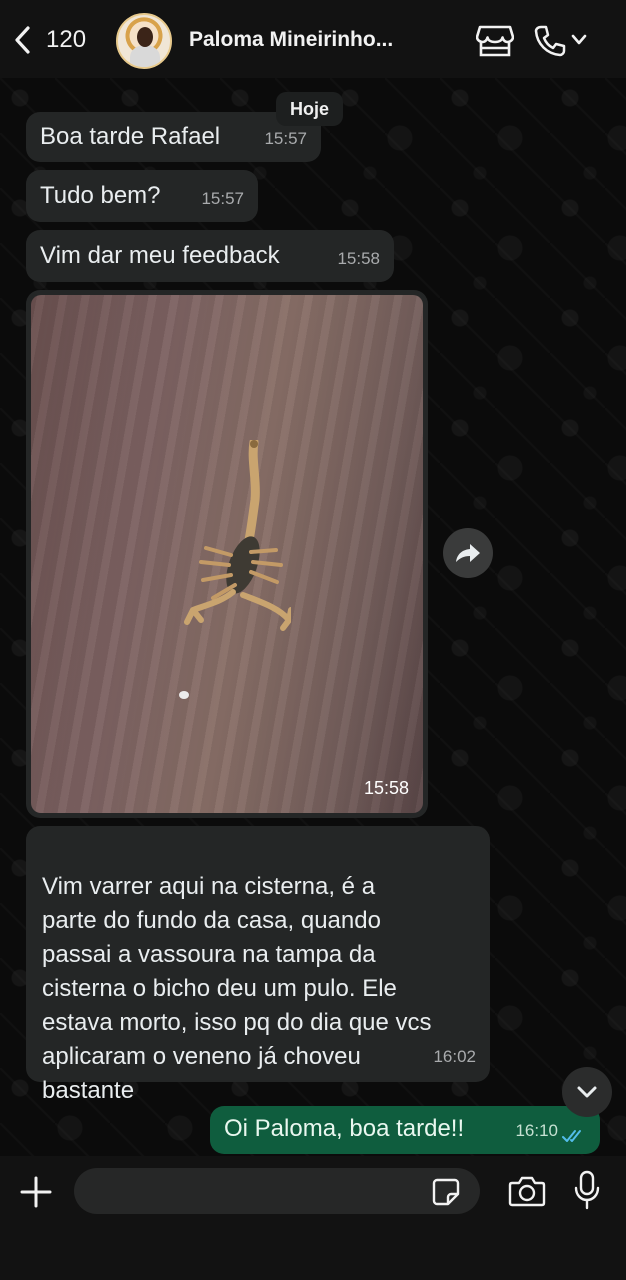  I want to click on message-bubble-outgoing: Oi Paloma, boa tarde!! 16:10, so click(405, 1130).